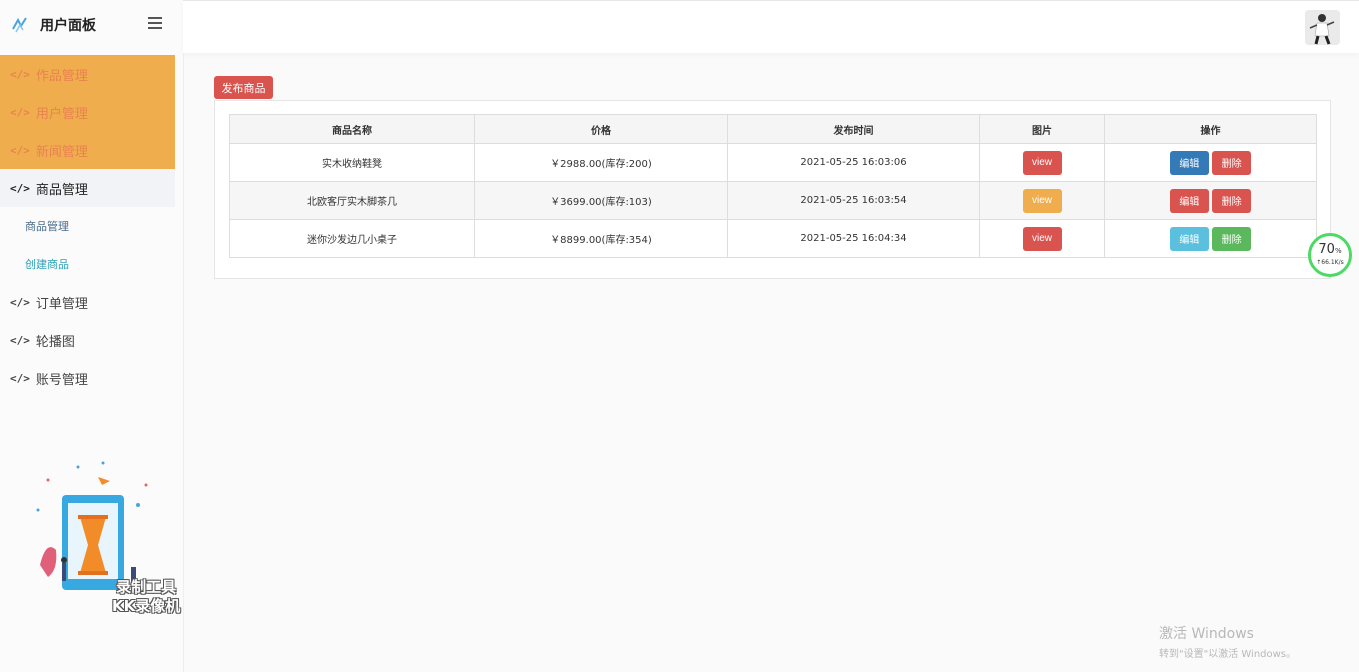 The width and height of the screenshot is (1359, 672). What do you see at coordinates (93, 522) in the screenshot?
I see `hourglass-illustration` at bounding box center [93, 522].